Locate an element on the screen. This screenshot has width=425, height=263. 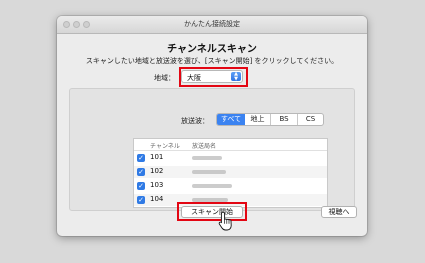
region-highlight-frame is located at coordinates (213, 77).